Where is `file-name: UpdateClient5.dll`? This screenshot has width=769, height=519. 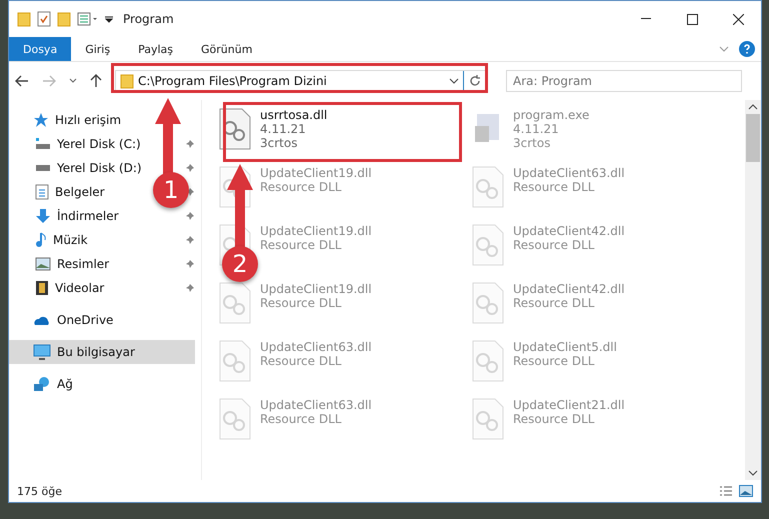 file-name: UpdateClient5.dll is located at coordinates (565, 347).